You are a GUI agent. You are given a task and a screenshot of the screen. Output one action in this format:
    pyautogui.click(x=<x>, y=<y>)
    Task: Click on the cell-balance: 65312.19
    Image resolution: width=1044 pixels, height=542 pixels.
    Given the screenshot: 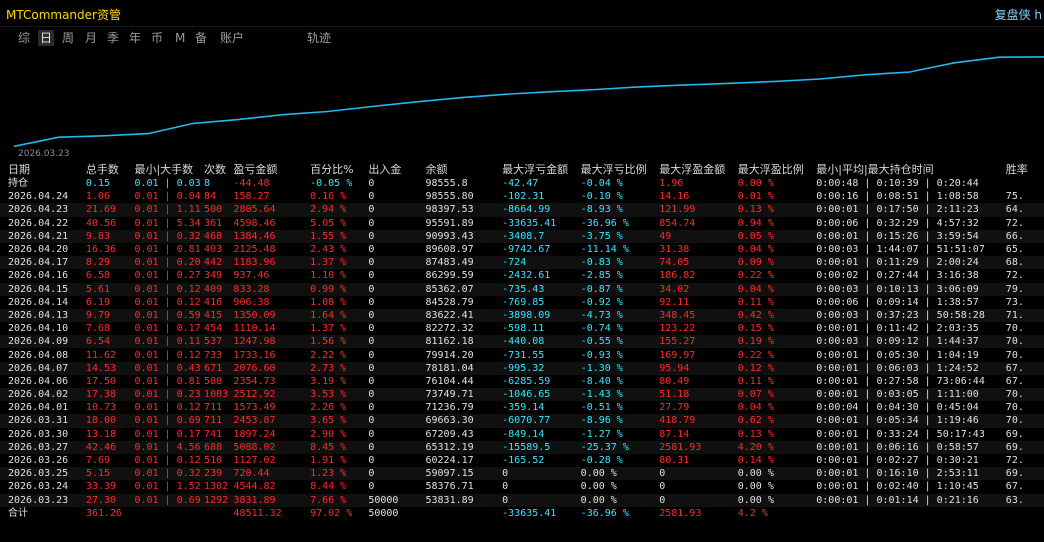 What is the action you would take?
    pyautogui.click(x=464, y=447)
    